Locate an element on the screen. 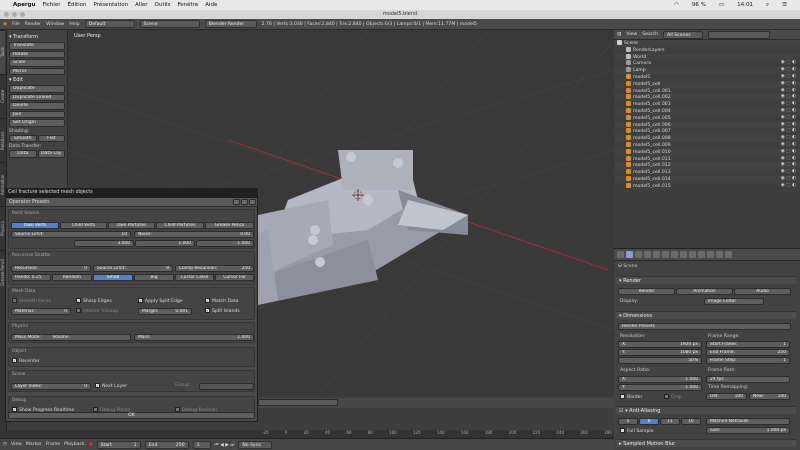 The image size is (800, 450). outliner-item-cell-013: model5_cell.013 ◉ ⬚ ◐ is located at coordinates (707, 172).